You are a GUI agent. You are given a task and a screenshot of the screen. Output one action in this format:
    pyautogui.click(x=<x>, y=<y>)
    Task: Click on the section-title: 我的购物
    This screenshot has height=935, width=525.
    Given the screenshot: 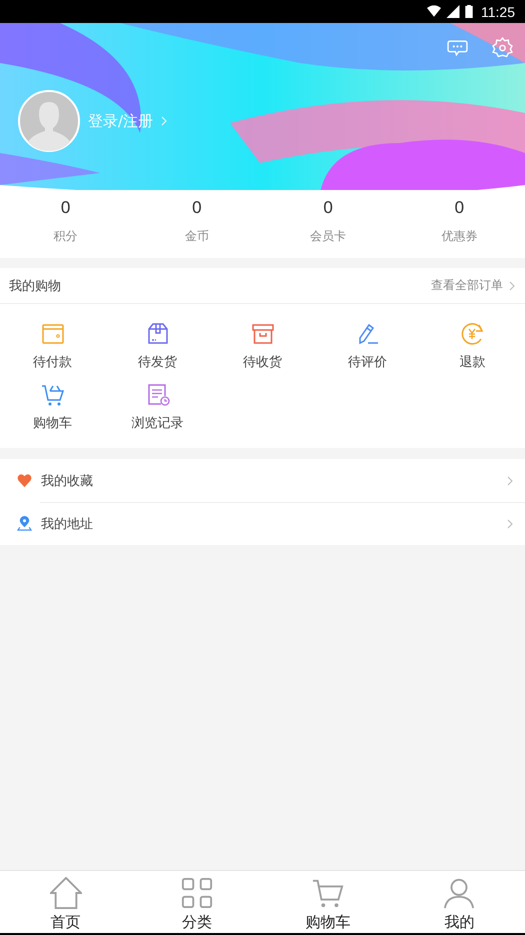 What is the action you would take?
    pyautogui.click(x=35, y=286)
    